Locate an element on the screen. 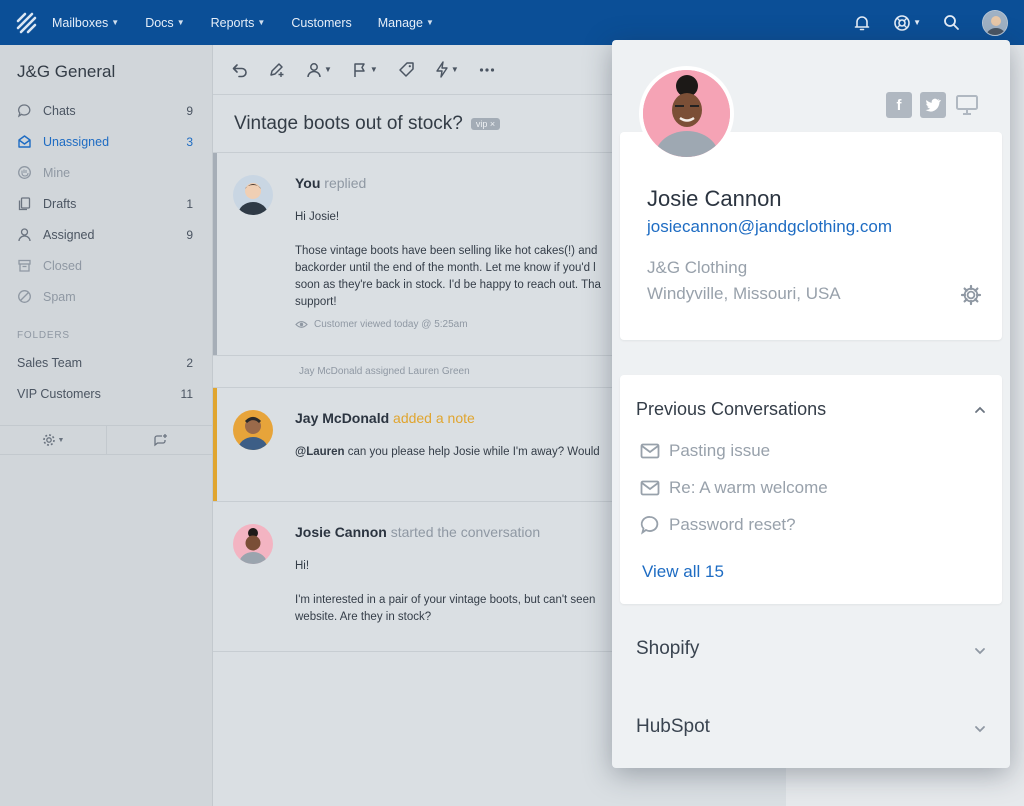  sidebar-item-unassigned: Unassigned 3 is located at coordinates (106, 141).